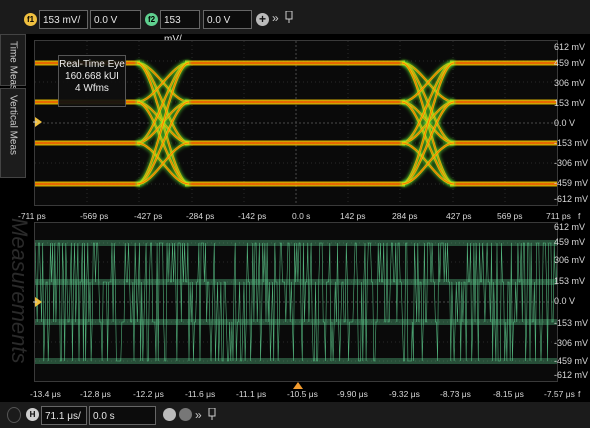 This screenshot has height=428, width=590. Describe the element at coordinates (565, 123) in the screenshot. I see `eye-y-label: 0.0 V` at that location.